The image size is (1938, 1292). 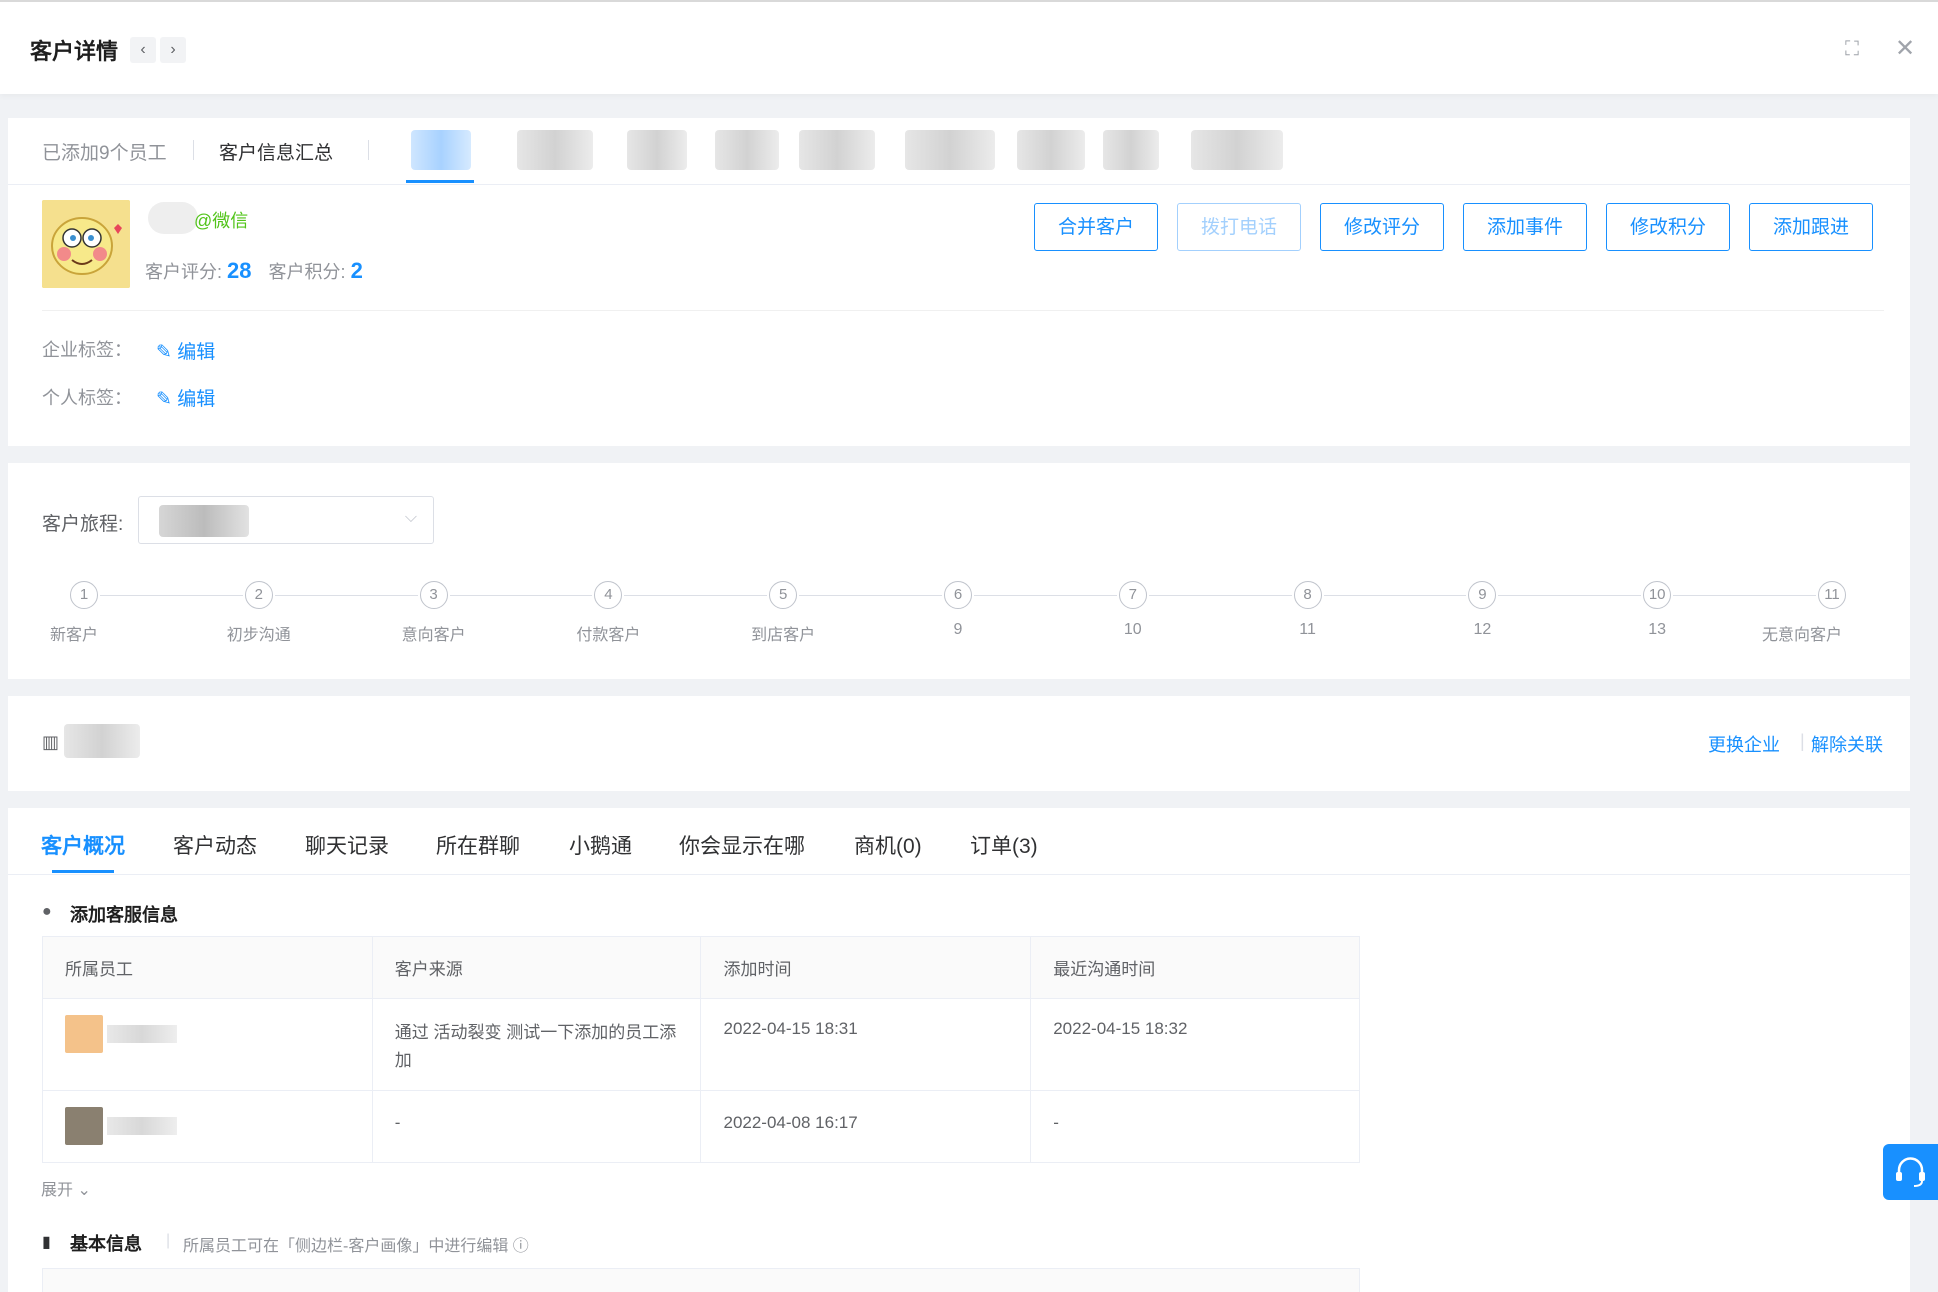 What do you see at coordinates (1668, 227) in the screenshot?
I see `edit-points-button: 修改积分` at bounding box center [1668, 227].